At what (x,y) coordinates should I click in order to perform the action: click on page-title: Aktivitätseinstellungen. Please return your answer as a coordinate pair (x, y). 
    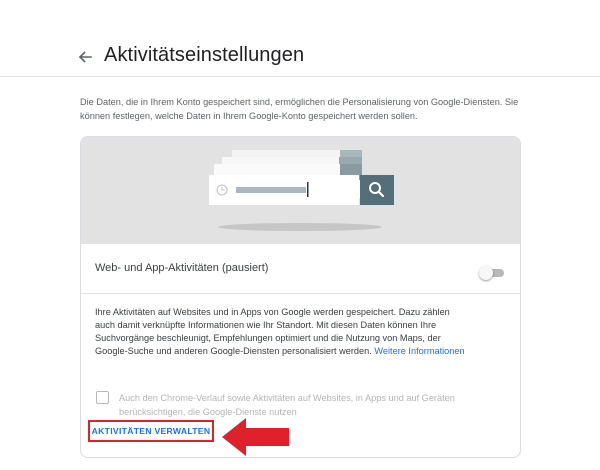
    Looking at the image, I should click on (204, 55).